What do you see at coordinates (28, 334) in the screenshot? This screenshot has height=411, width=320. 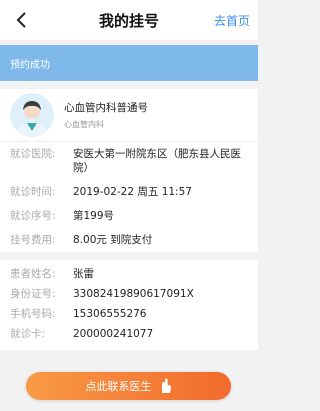 I see `card-label: 就诊卡:` at bounding box center [28, 334].